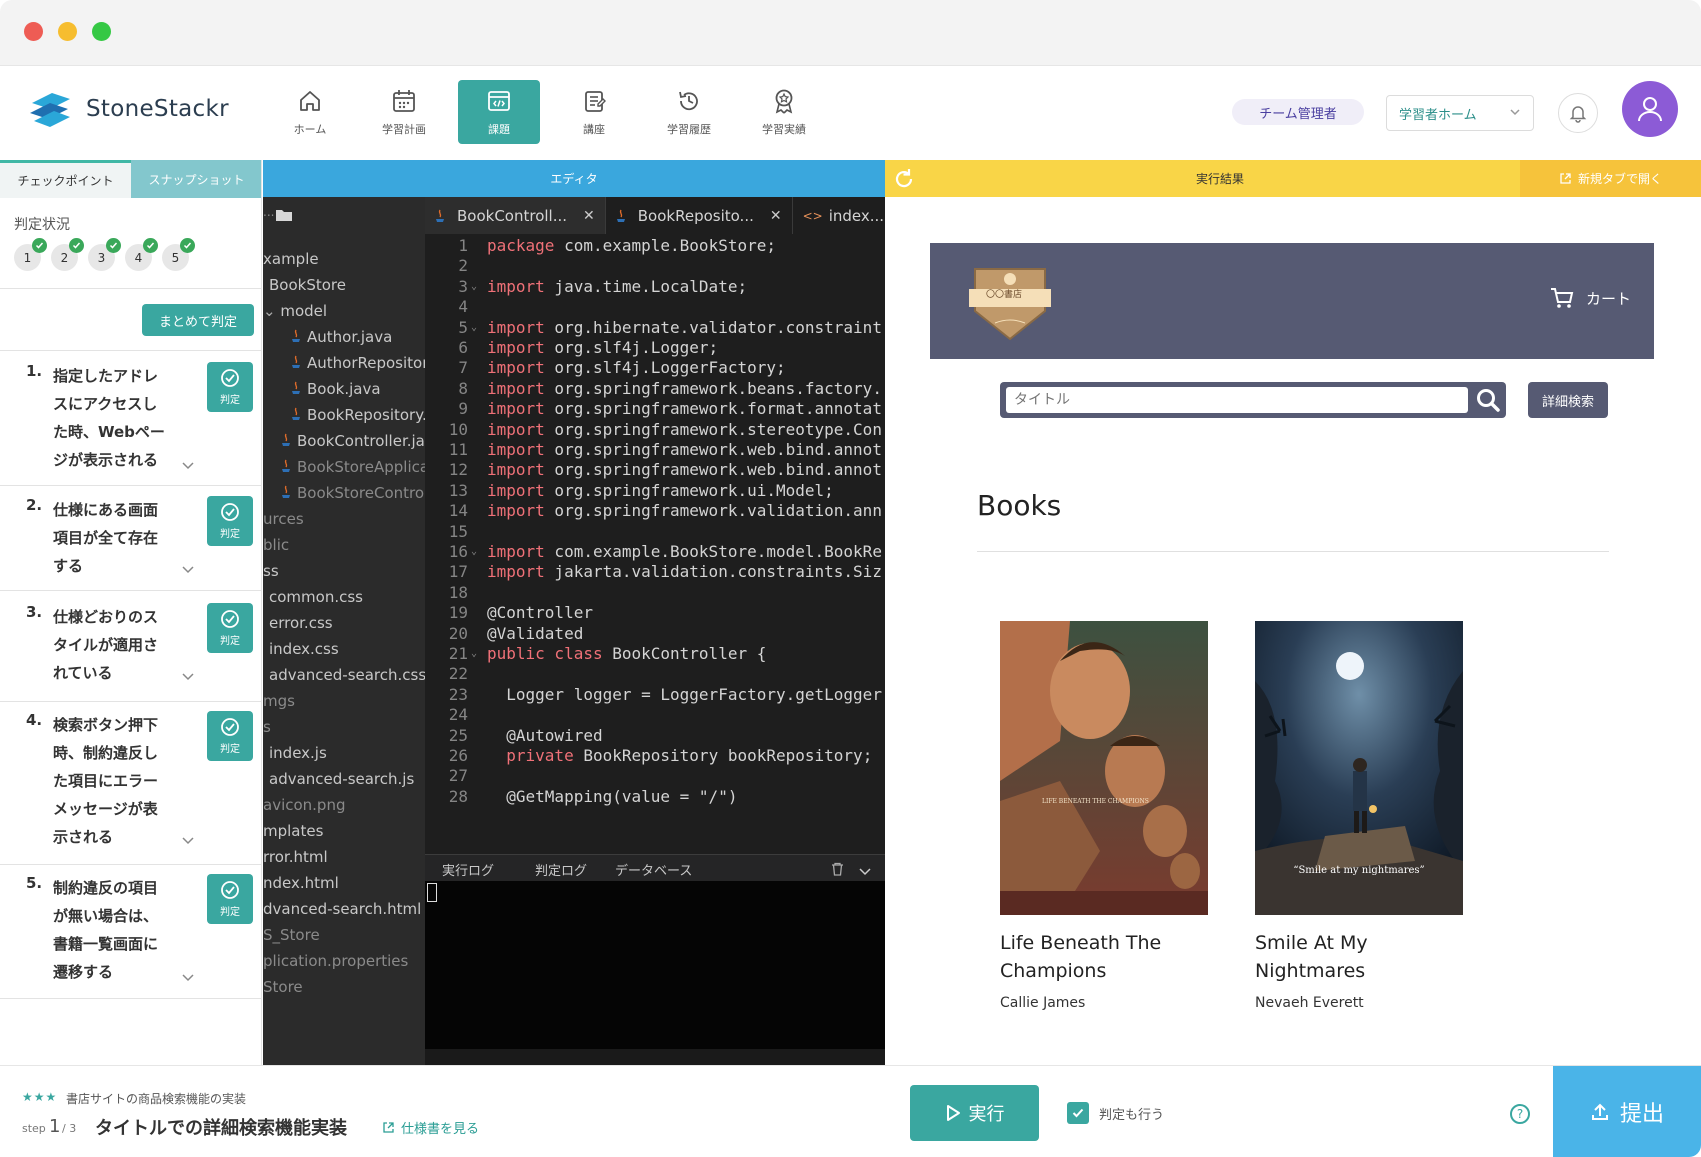  I want to click on code-line: 27, so click(655, 776).